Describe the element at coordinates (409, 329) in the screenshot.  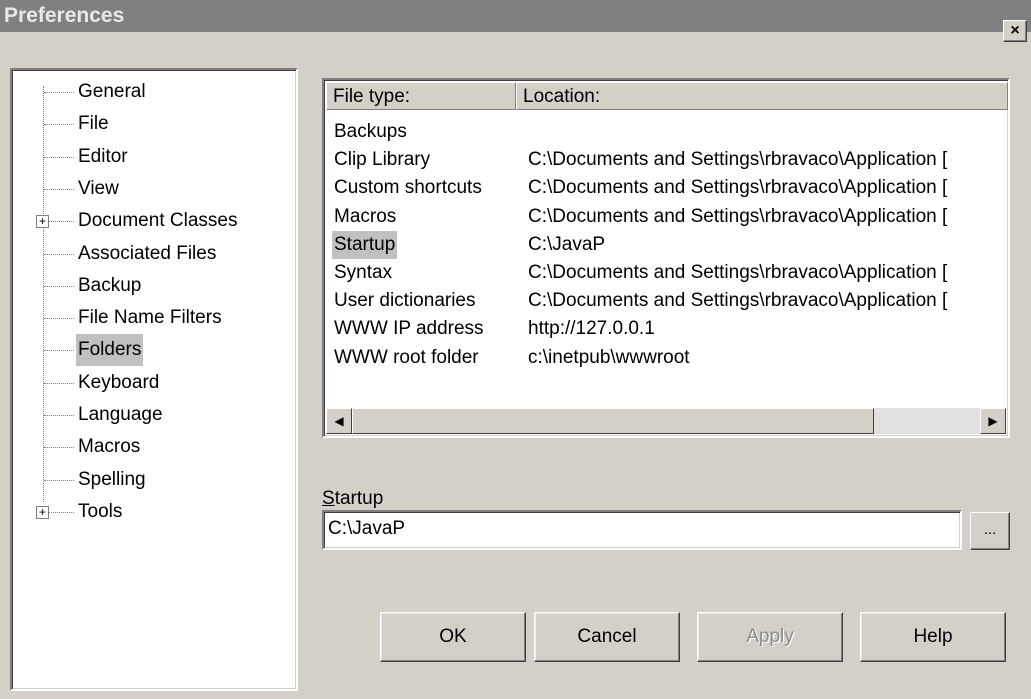
I see `file-type-cell: WWW IP address` at that location.